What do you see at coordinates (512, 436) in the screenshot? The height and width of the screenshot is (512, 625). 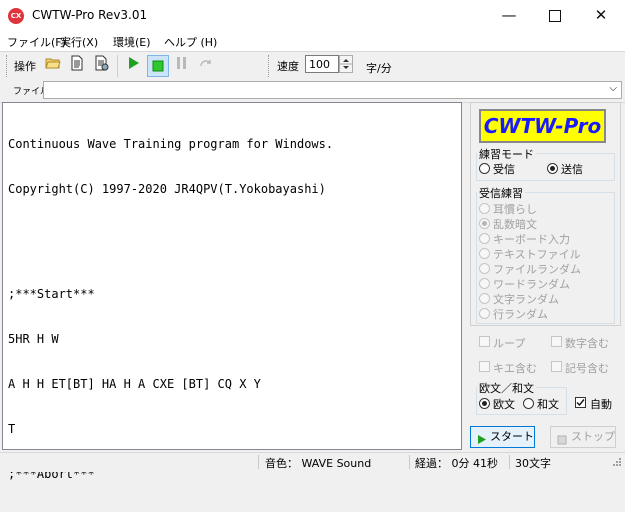 I see `start-button-label: スタート` at bounding box center [512, 436].